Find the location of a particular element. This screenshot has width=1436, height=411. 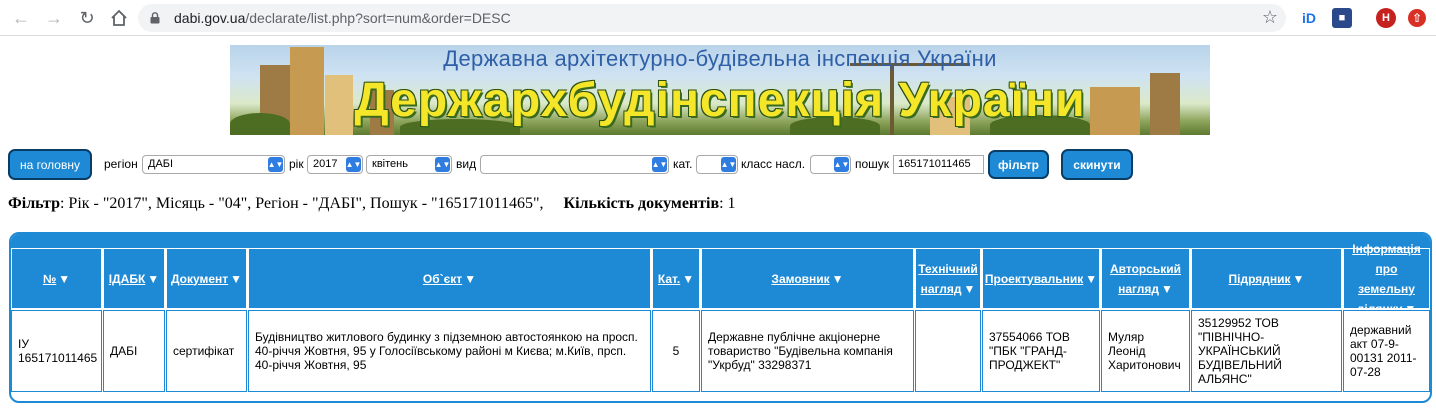

column-header-object-label: Об`єкт is located at coordinates (442, 279).